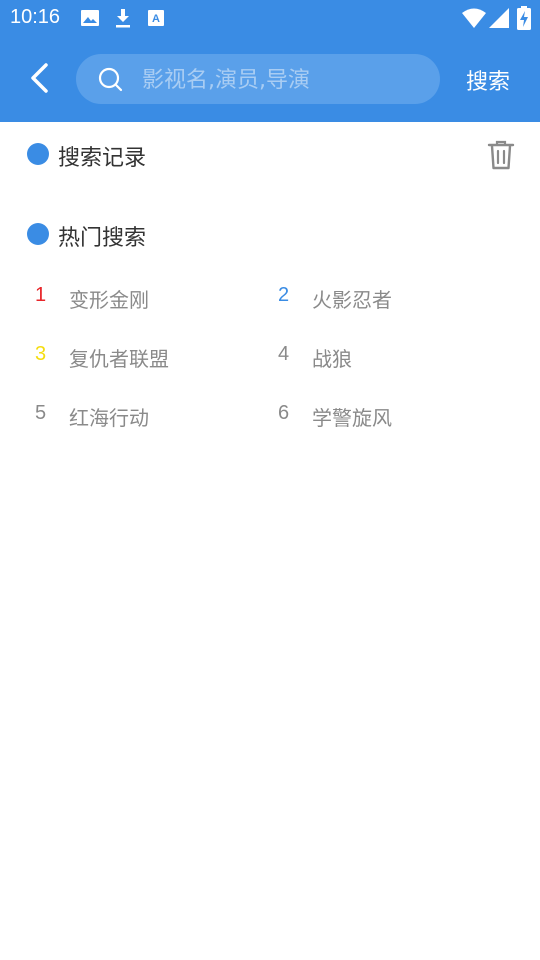 The height and width of the screenshot is (960, 540). I want to click on hot-name: 红海行动, so click(109, 418).